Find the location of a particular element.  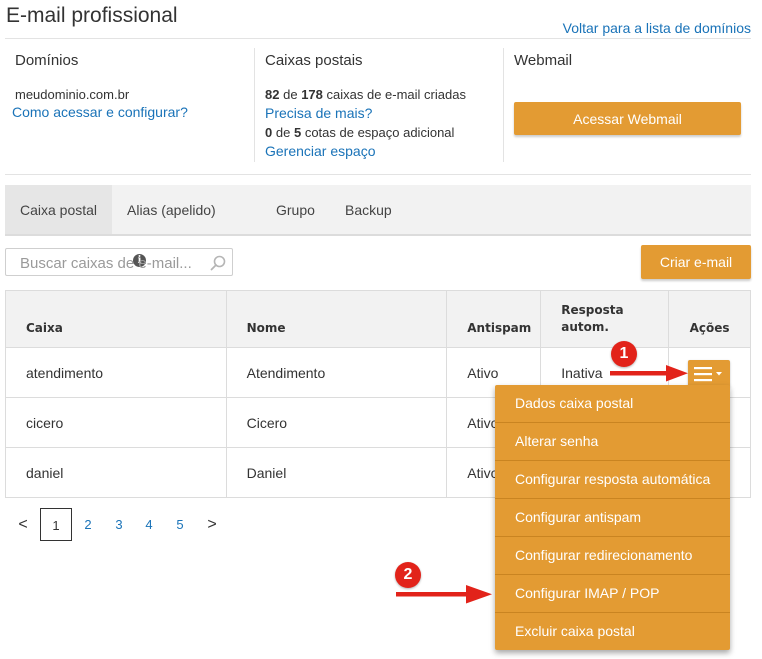

header-divider is located at coordinates (378, 38).